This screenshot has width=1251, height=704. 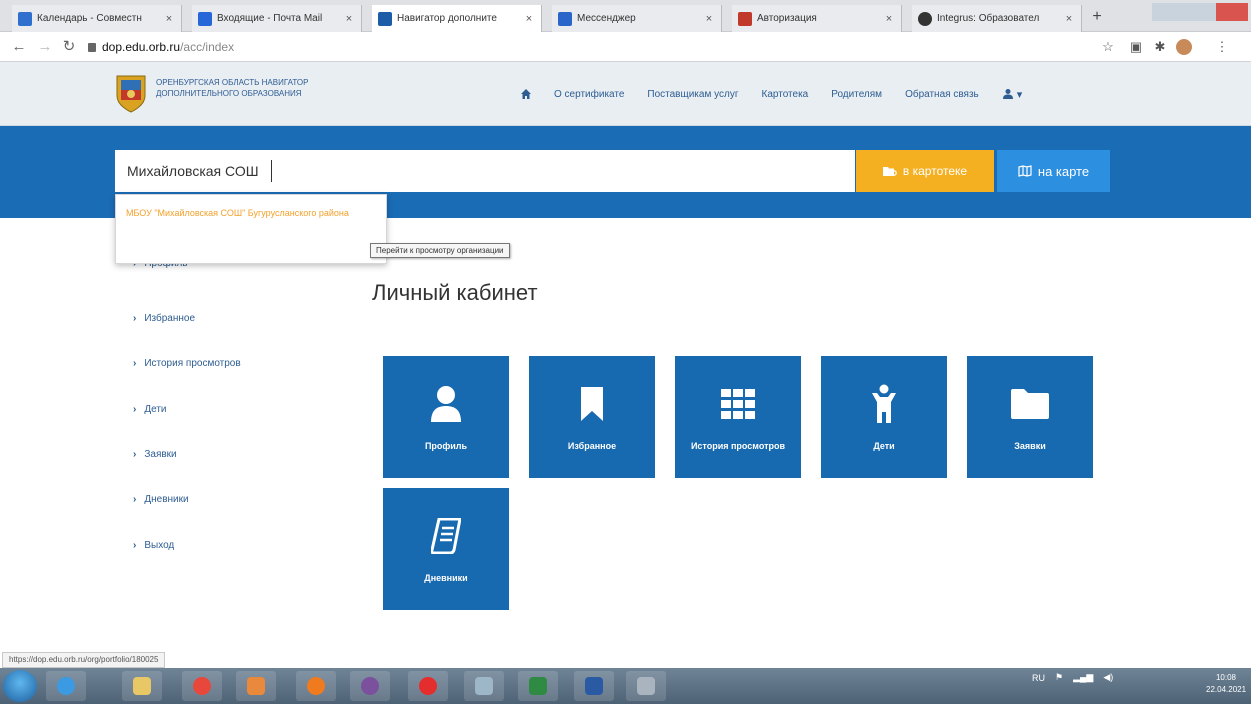 What do you see at coordinates (153, 545) in the screenshot?
I see `sidebar-item-logout: › Выход` at bounding box center [153, 545].